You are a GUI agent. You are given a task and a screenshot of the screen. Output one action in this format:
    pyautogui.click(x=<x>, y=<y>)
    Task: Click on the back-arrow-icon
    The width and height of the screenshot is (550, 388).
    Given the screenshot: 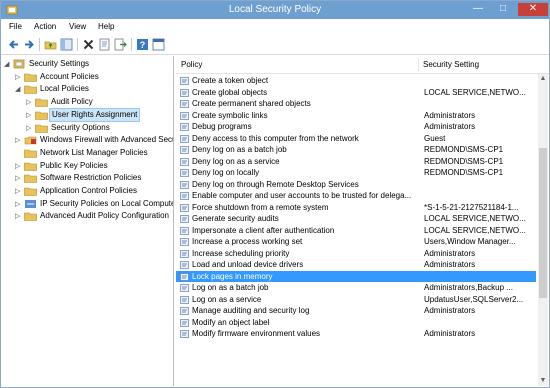 What is the action you would take?
    pyautogui.click(x=13, y=44)
    